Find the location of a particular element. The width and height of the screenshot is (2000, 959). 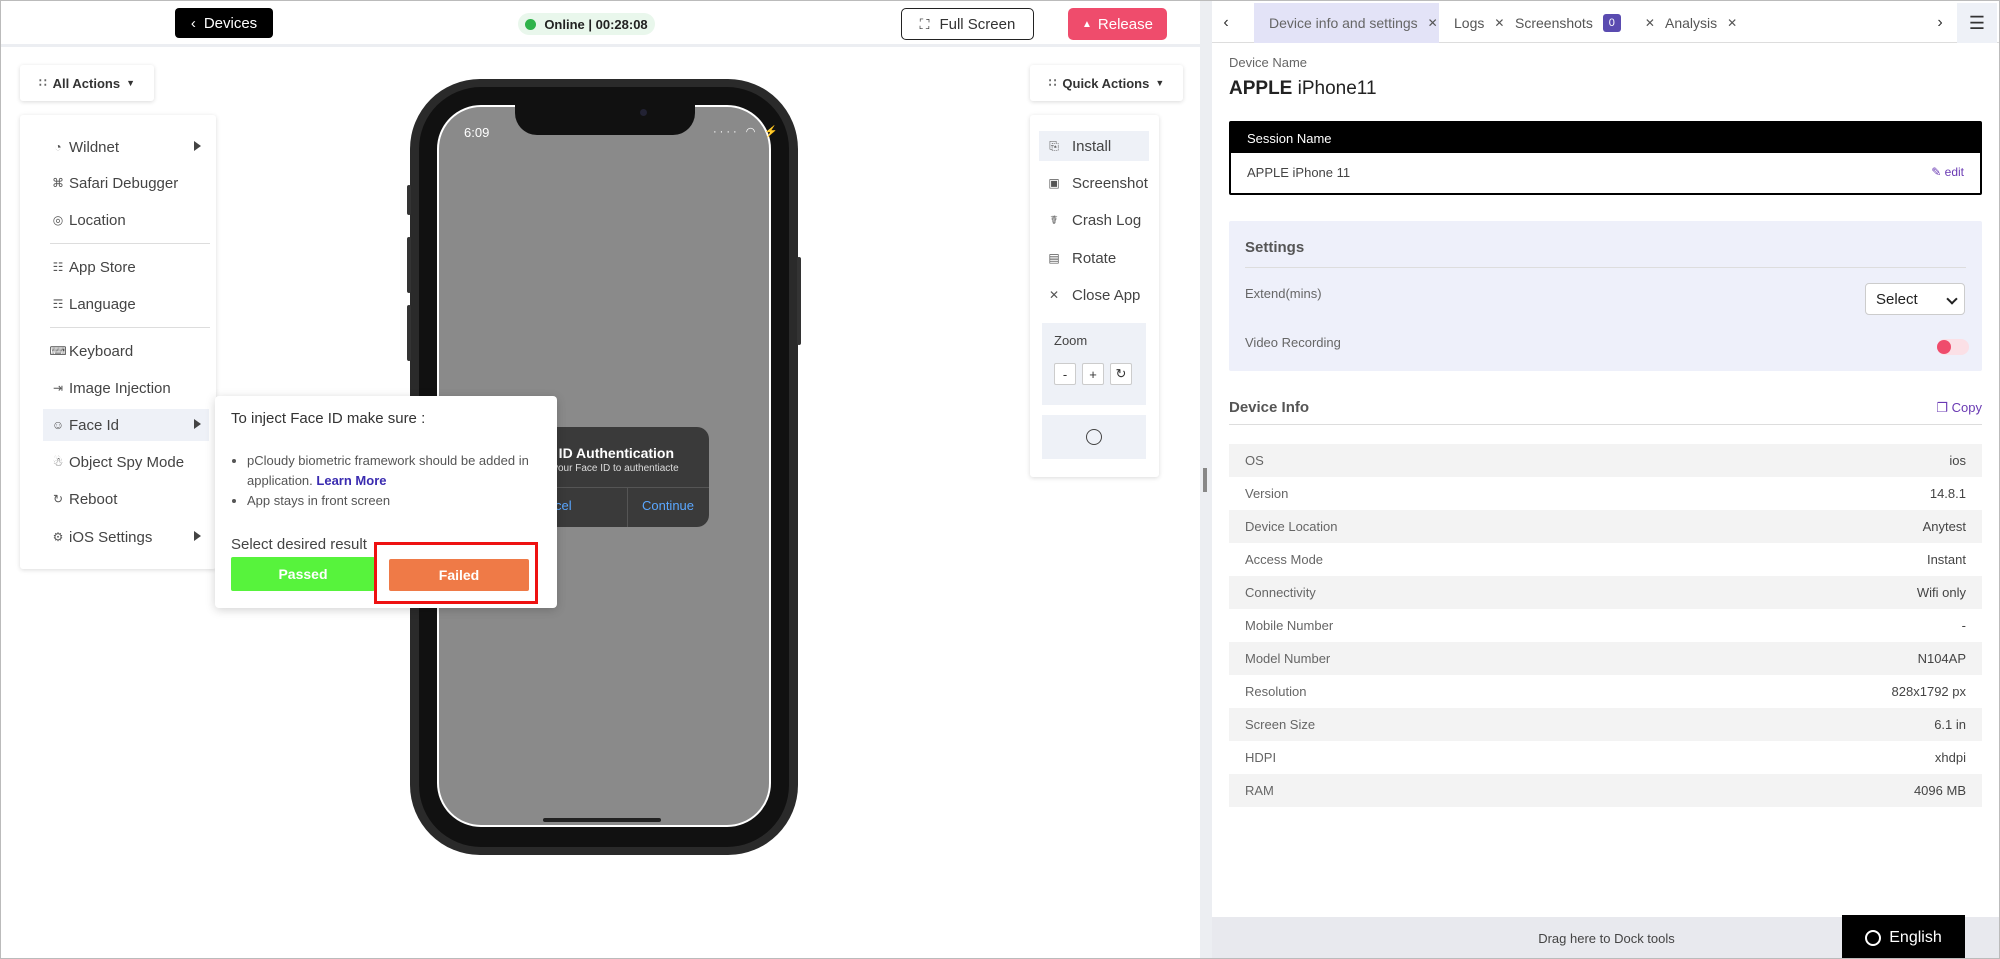

quick-item-crash-log: ☤ Crash Log is located at coordinates (1094, 220).